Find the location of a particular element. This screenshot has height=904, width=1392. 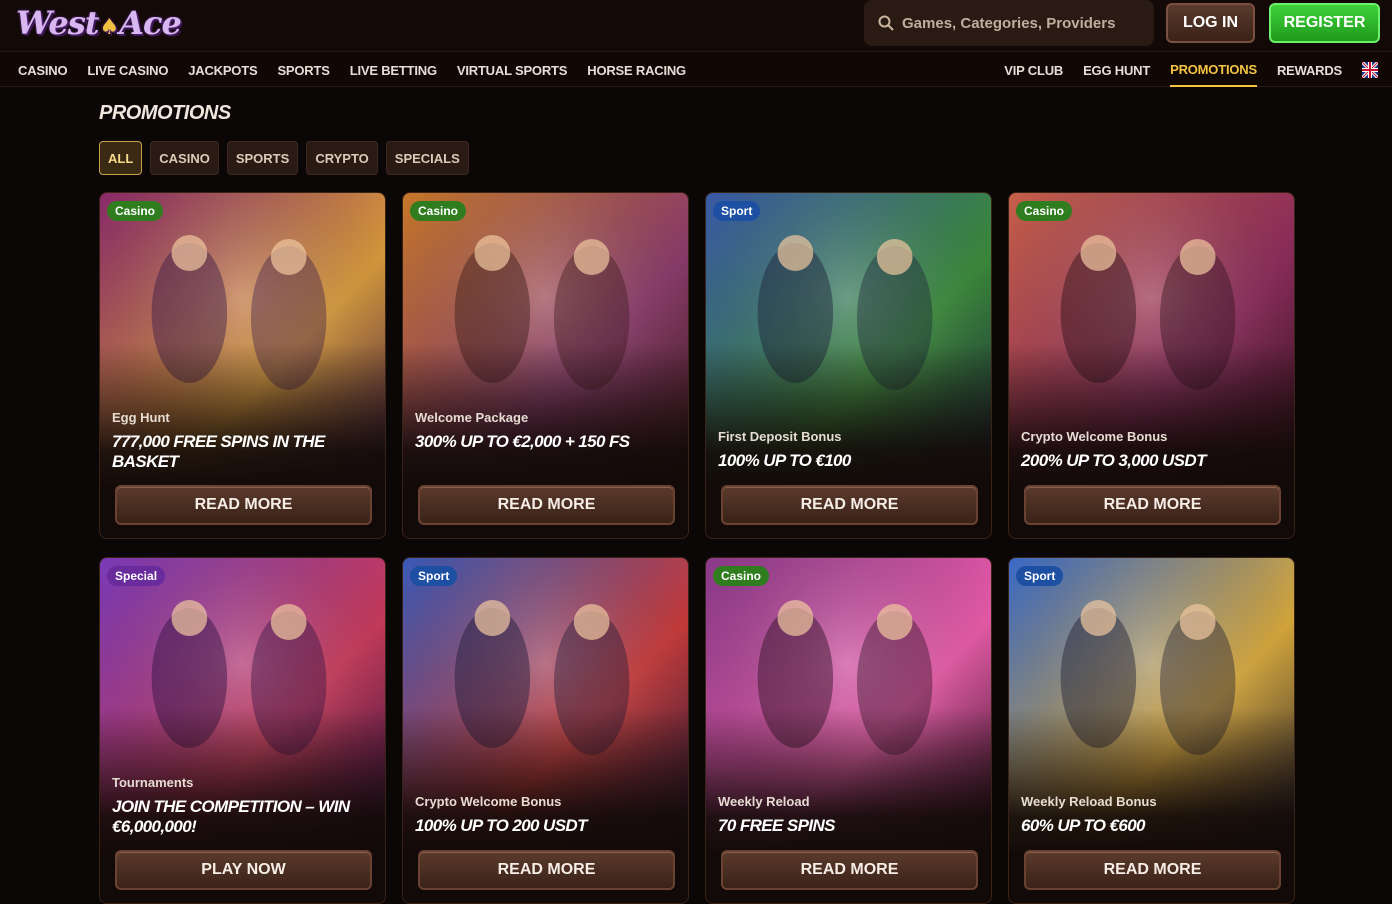

site-logo: West♠Ace is located at coordinates (99, 23).